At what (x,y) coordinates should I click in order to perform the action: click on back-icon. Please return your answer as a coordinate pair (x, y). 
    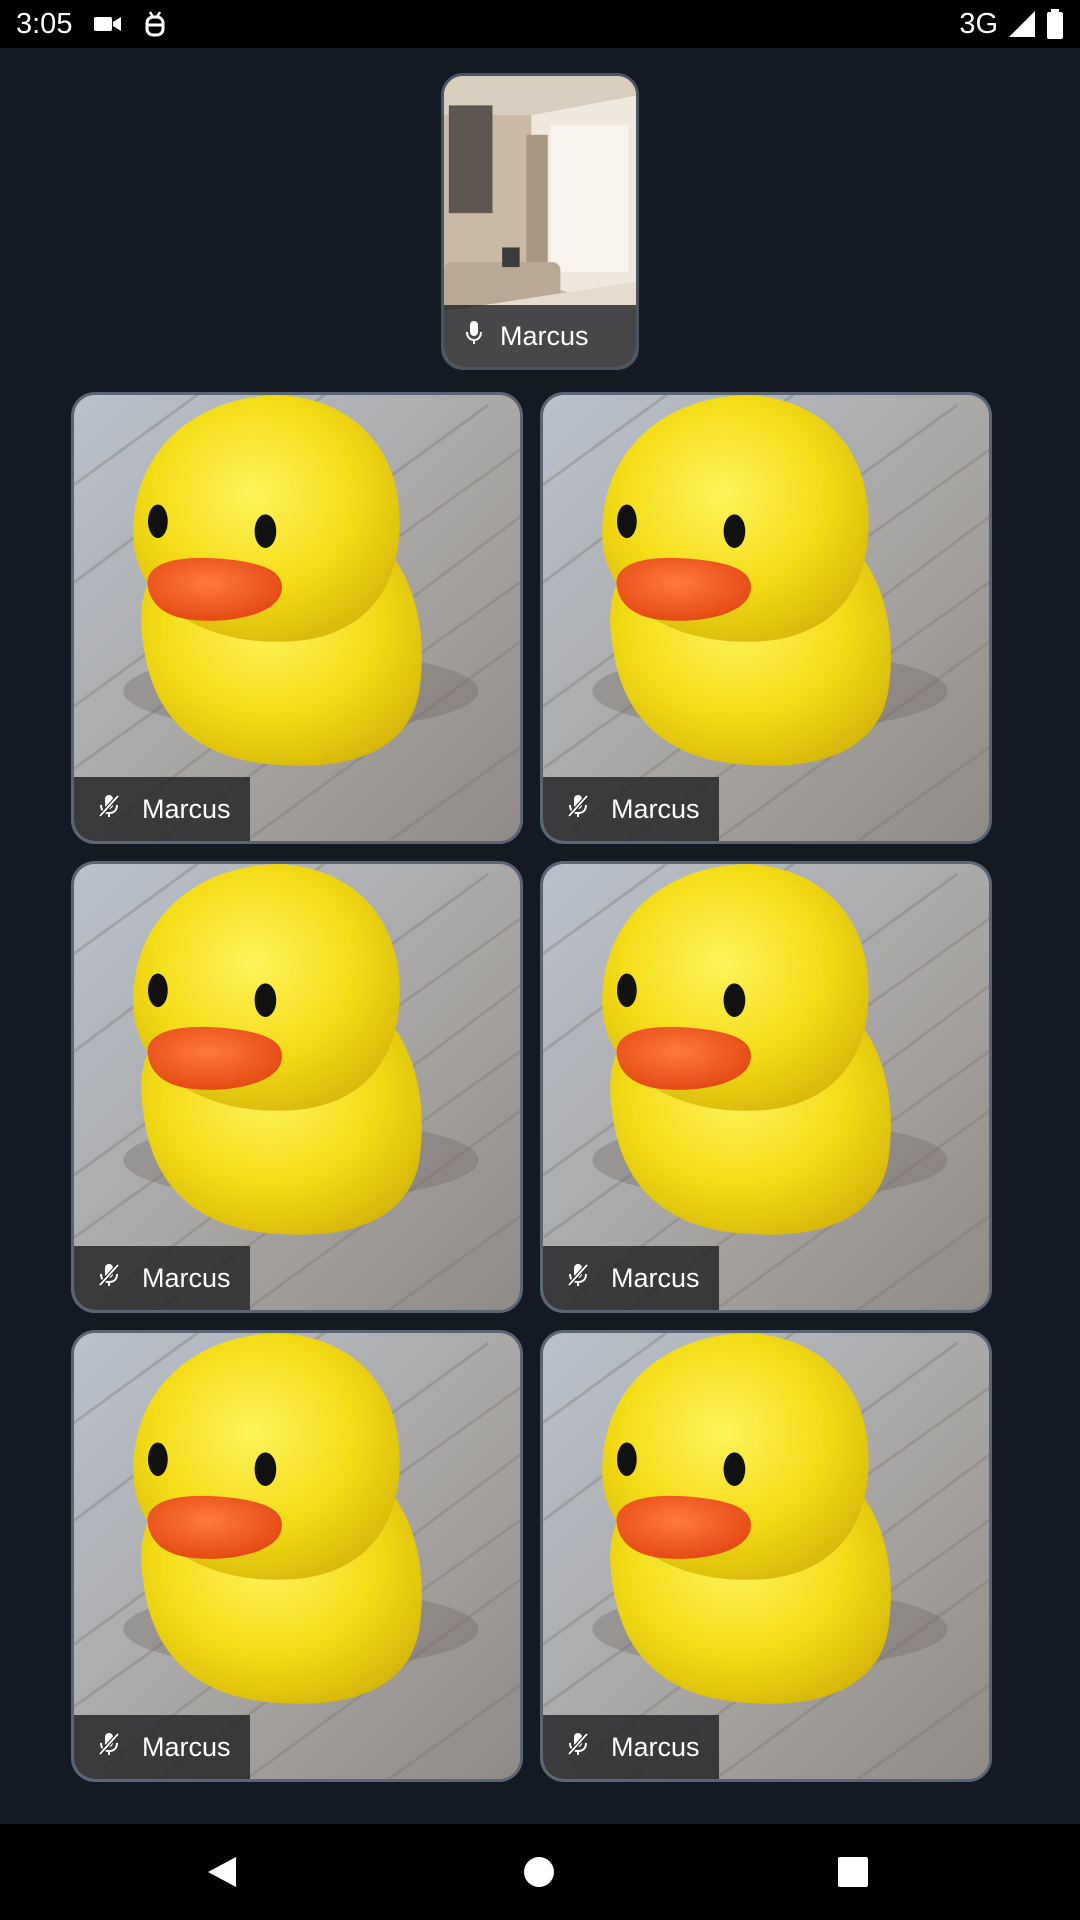
    Looking at the image, I should click on (222, 1872).